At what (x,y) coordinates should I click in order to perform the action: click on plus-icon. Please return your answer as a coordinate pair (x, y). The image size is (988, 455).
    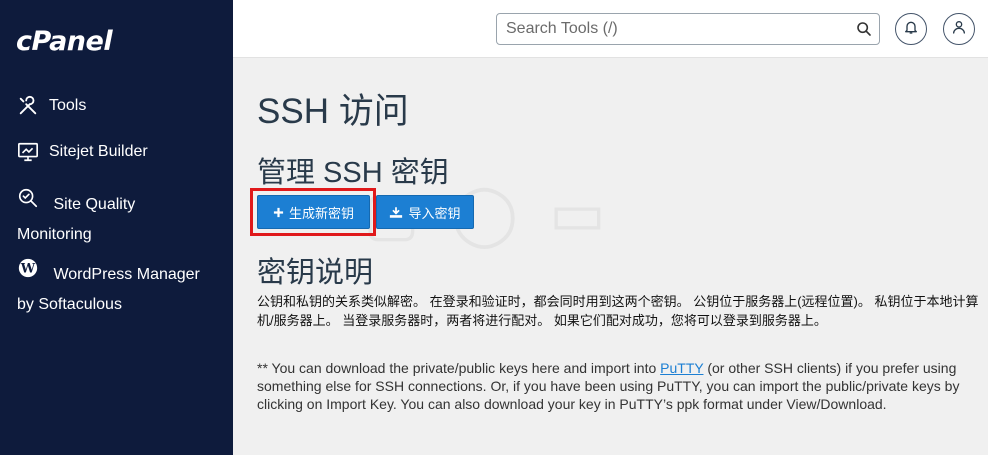
    Looking at the image, I should click on (278, 212).